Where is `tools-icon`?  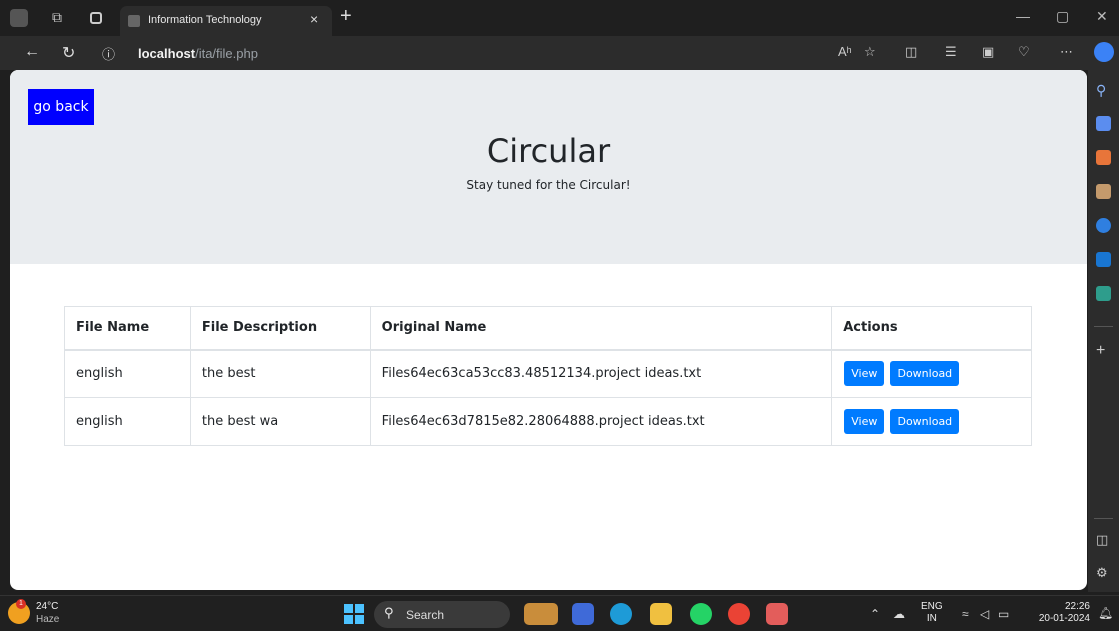
tools-icon is located at coordinates (1103, 157).